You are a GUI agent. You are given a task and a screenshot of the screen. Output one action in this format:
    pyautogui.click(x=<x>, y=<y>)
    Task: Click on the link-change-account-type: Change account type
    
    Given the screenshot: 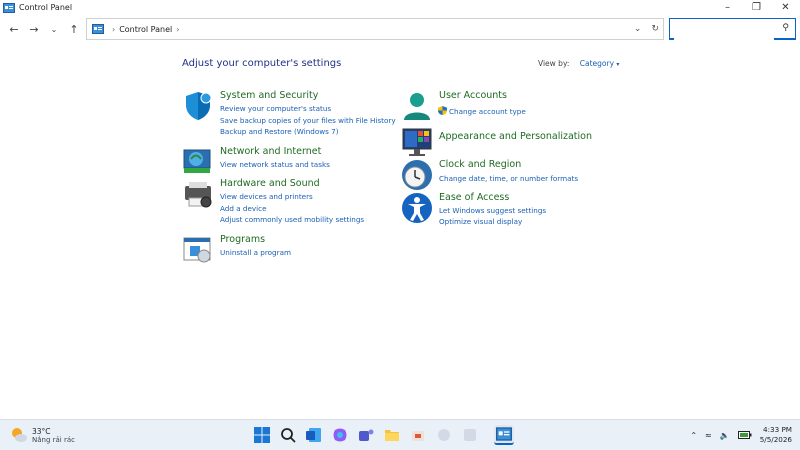 What is the action you would take?
    pyautogui.click(x=487, y=111)
    